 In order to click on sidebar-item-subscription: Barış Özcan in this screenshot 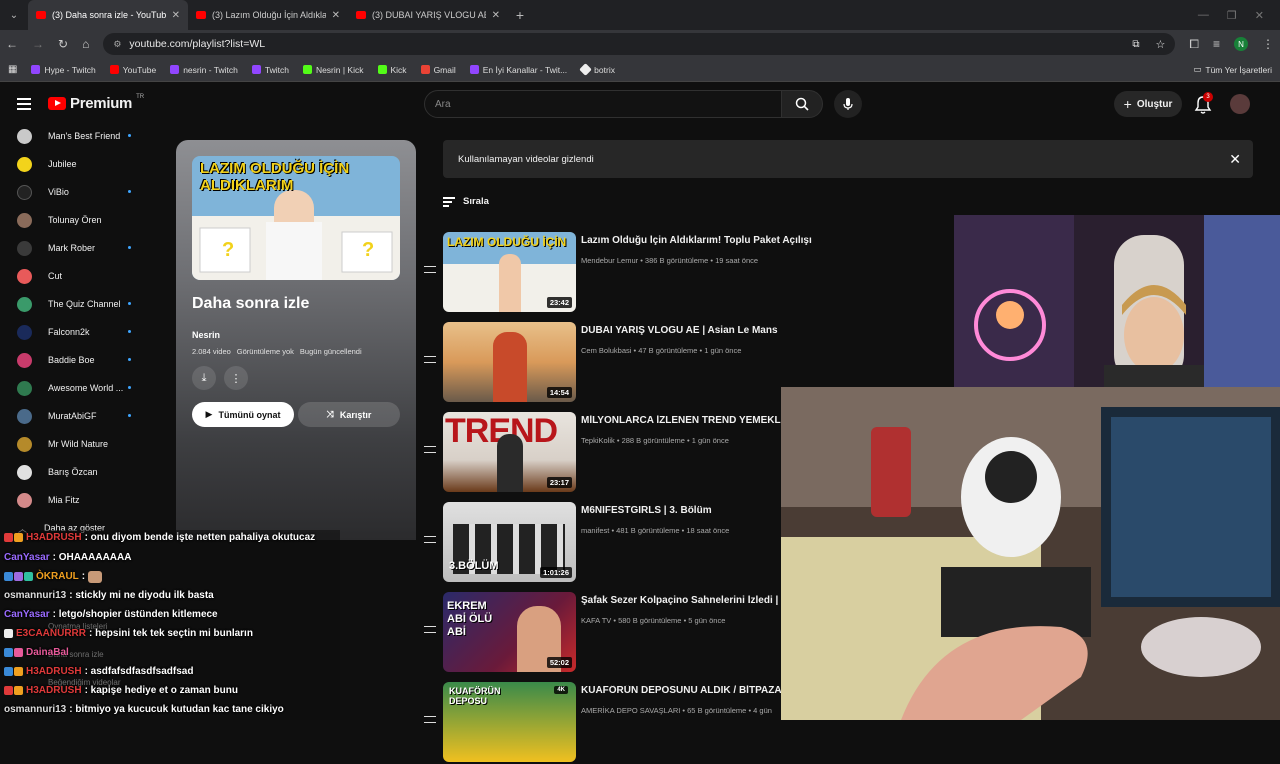, I will do `click(88, 472)`.